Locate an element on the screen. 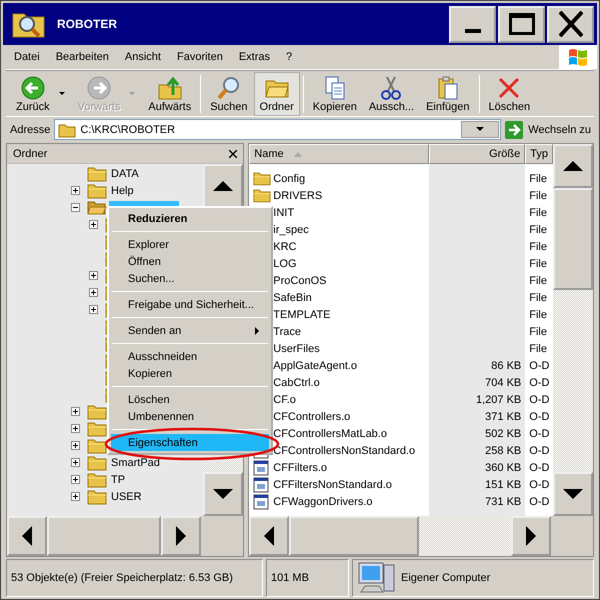 This screenshot has width=600, height=600. menu-item: Ausschneiden is located at coordinates (190, 356).